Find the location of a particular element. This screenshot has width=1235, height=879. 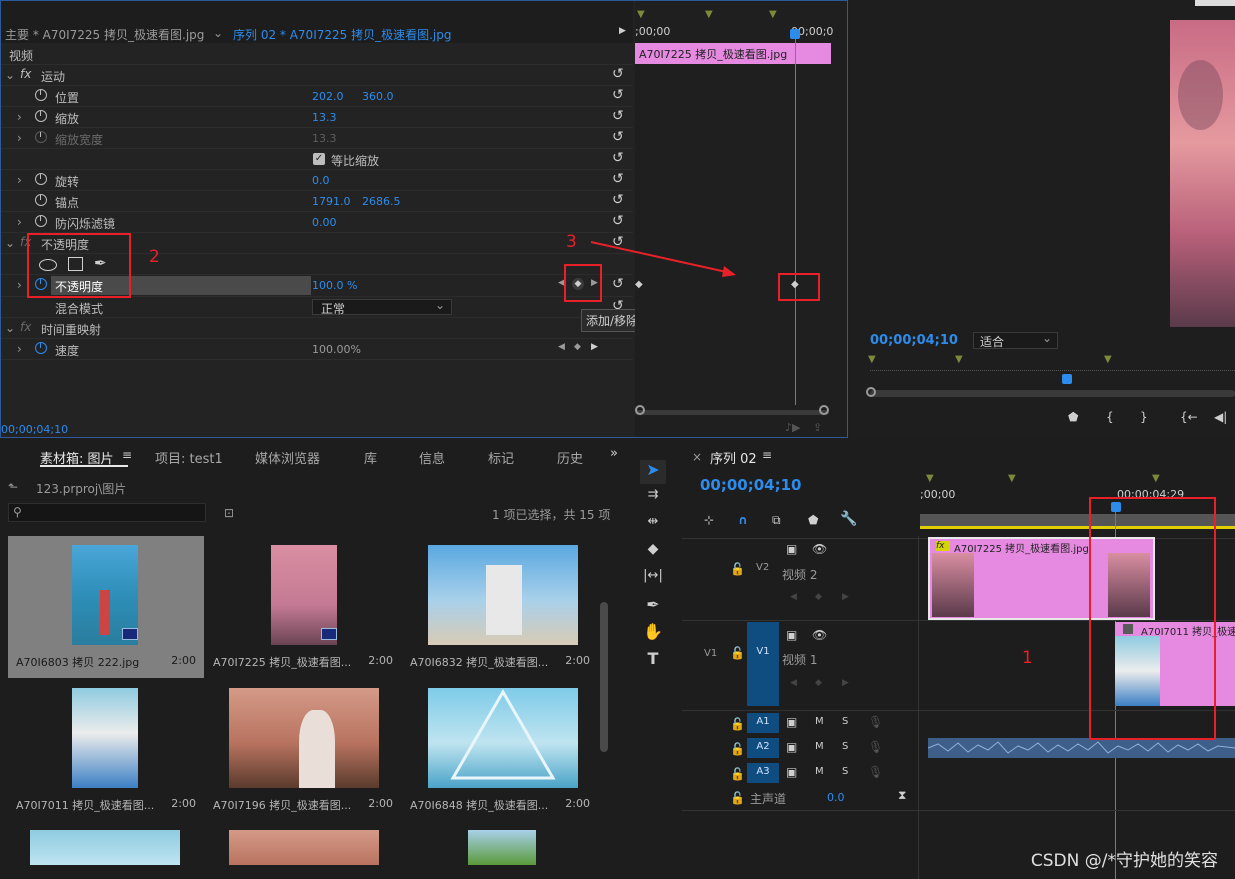

hand-tool-icon: ✋ is located at coordinates (653, 634).